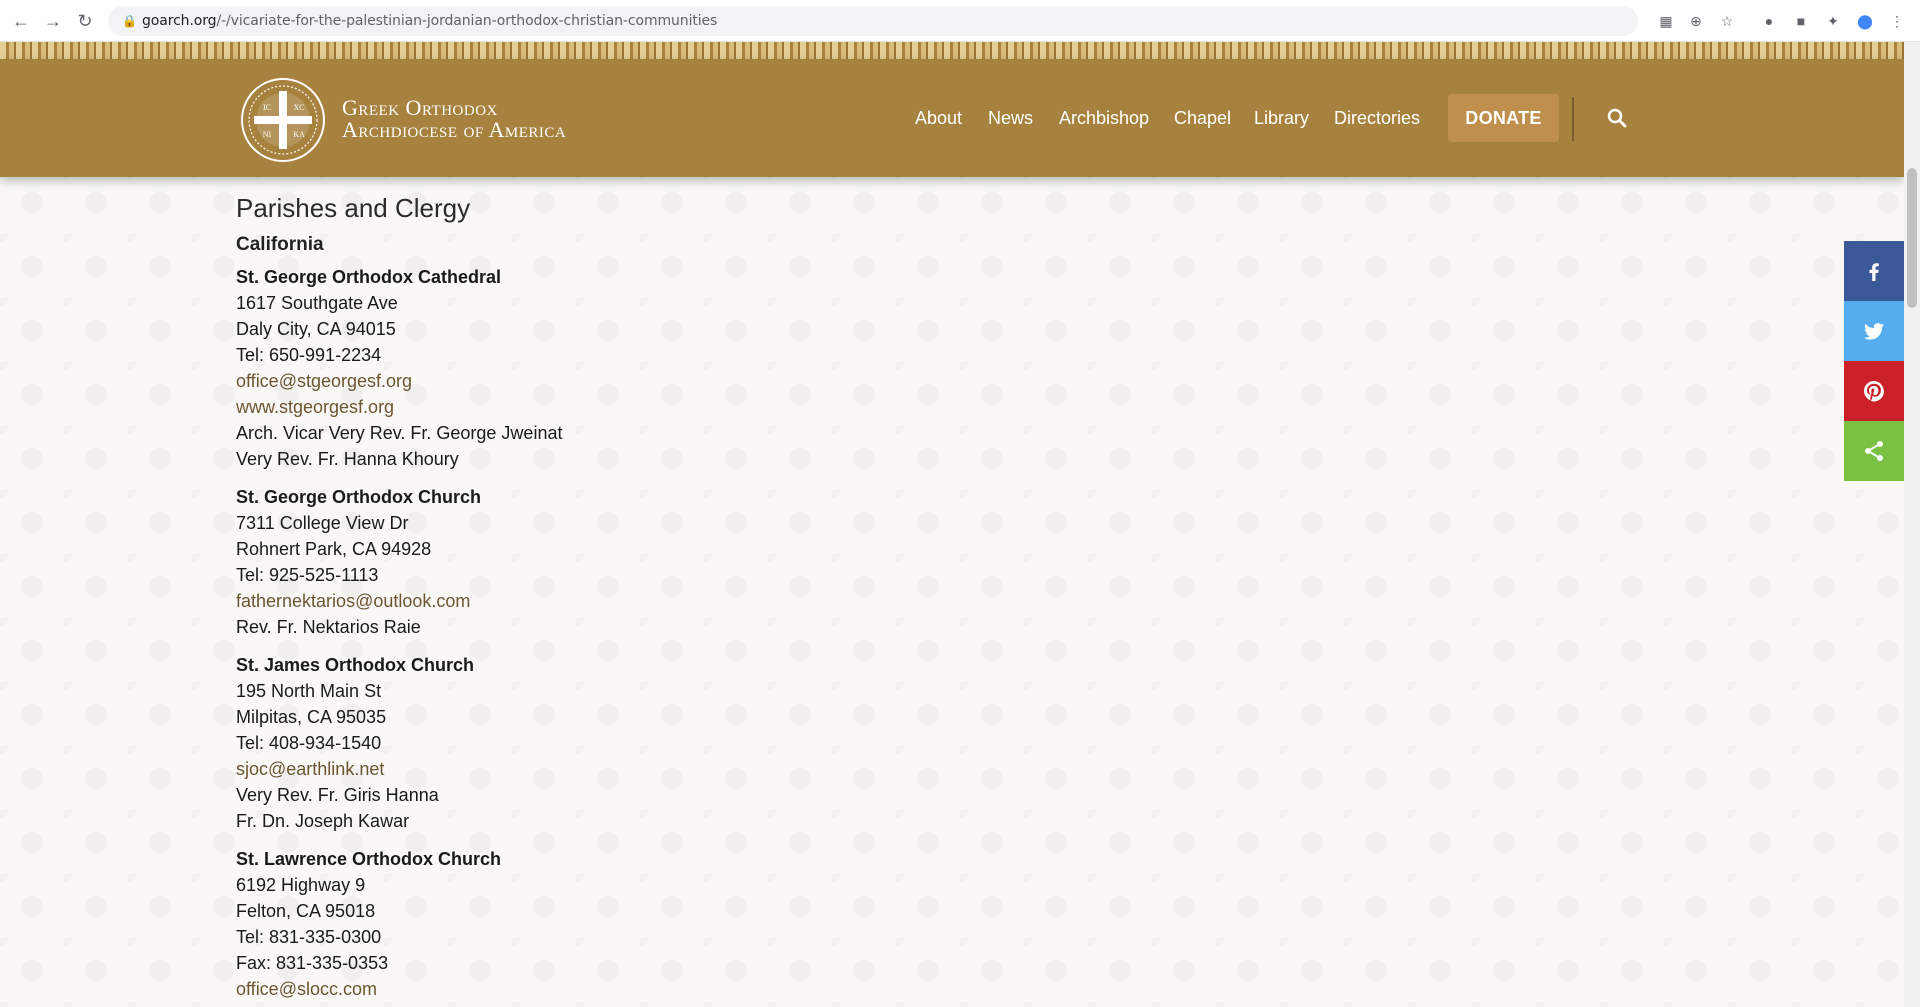 The height and width of the screenshot is (1007, 1920). What do you see at coordinates (1727, 21) in the screenshot?
I see `bookmark-star-icon: ☆` at bounding box center [1727, 21].